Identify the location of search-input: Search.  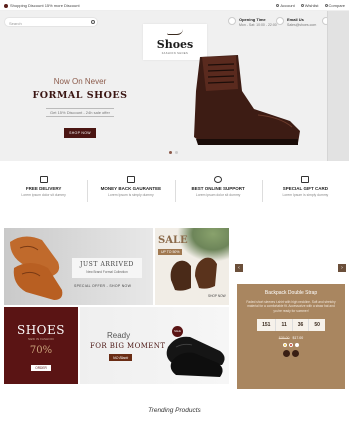
(51, 22).